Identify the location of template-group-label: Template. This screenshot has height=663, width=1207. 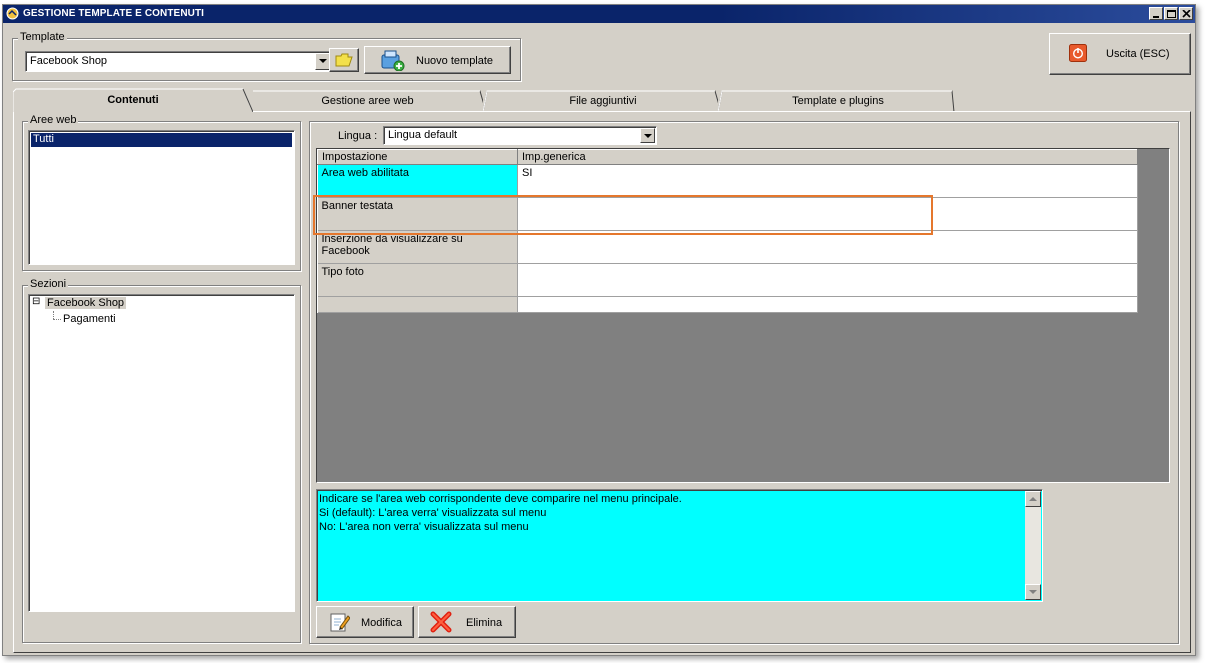
(42, 37).